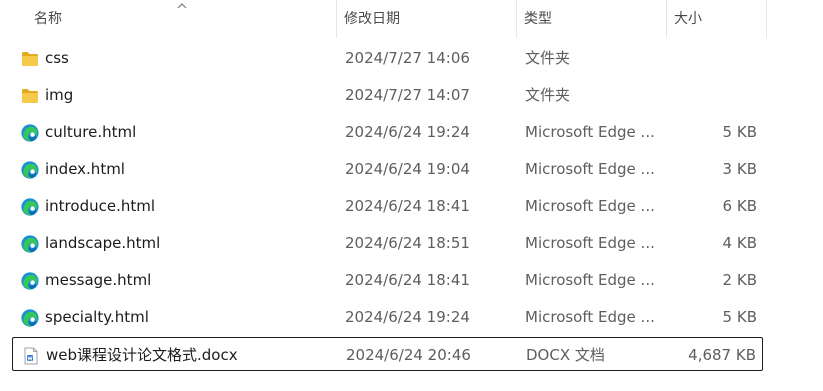 This screenshot has height=391, width=823. I want to click on file-name: img, so click(59, 95).